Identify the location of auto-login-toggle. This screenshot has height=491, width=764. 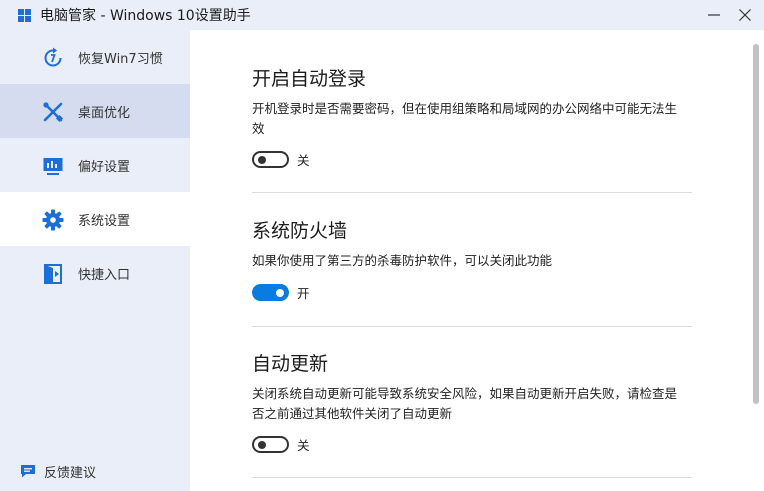
(270, 159).